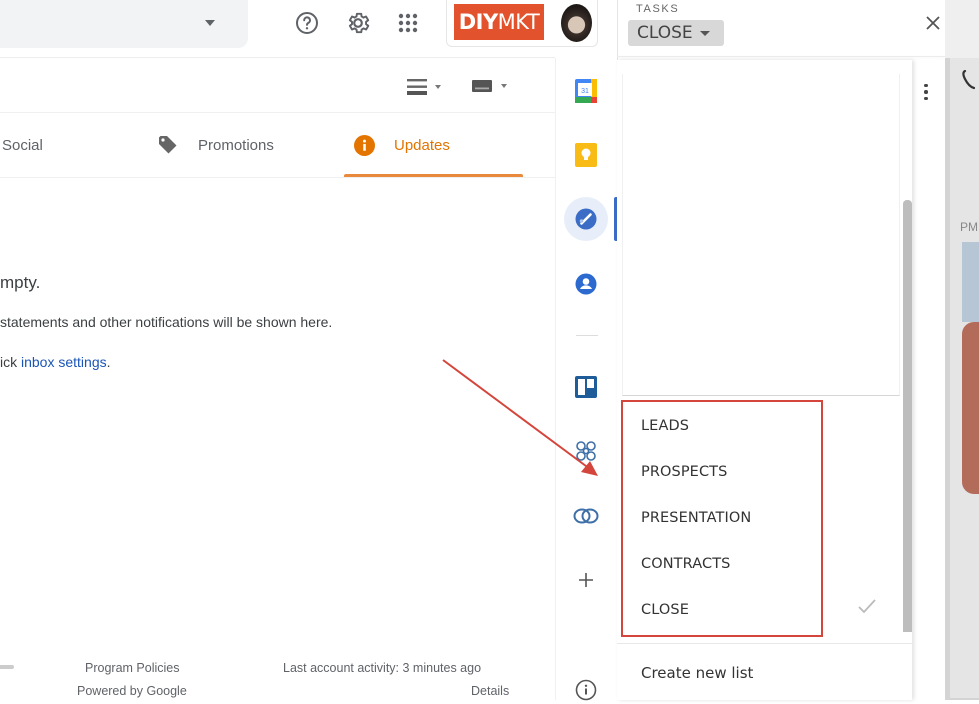  What do you see at coordinates (764, 643) in the screenshot?
I see `dropdown-divider` at bounding box center [764, 643].